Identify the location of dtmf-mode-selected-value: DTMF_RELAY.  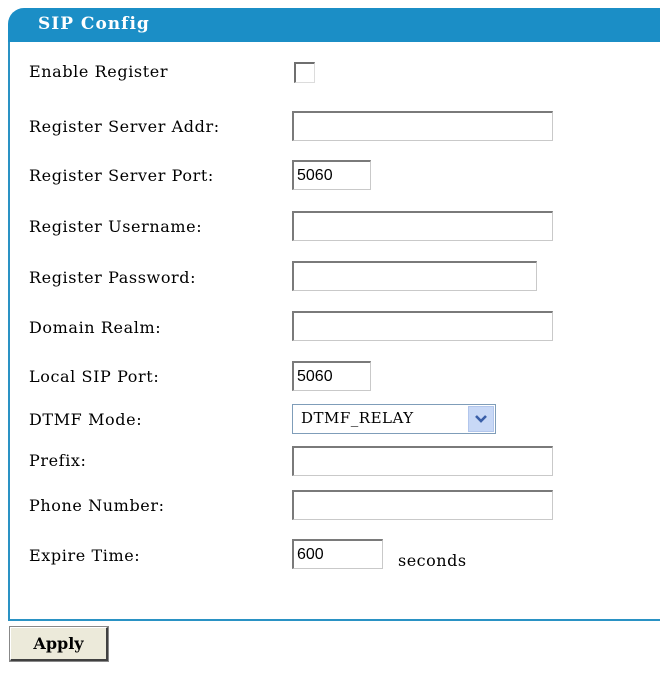
(357, 418).